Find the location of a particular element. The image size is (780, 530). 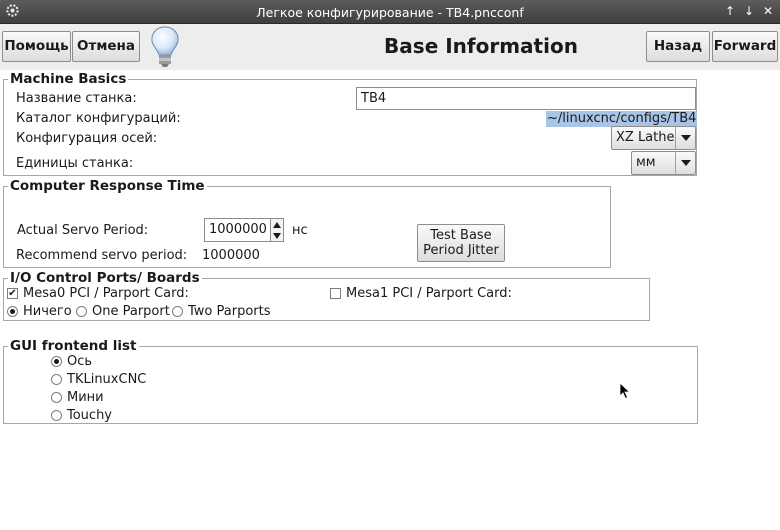

test-jitter-button: Test Base Period Jitter is located at coordinates (461, 243).